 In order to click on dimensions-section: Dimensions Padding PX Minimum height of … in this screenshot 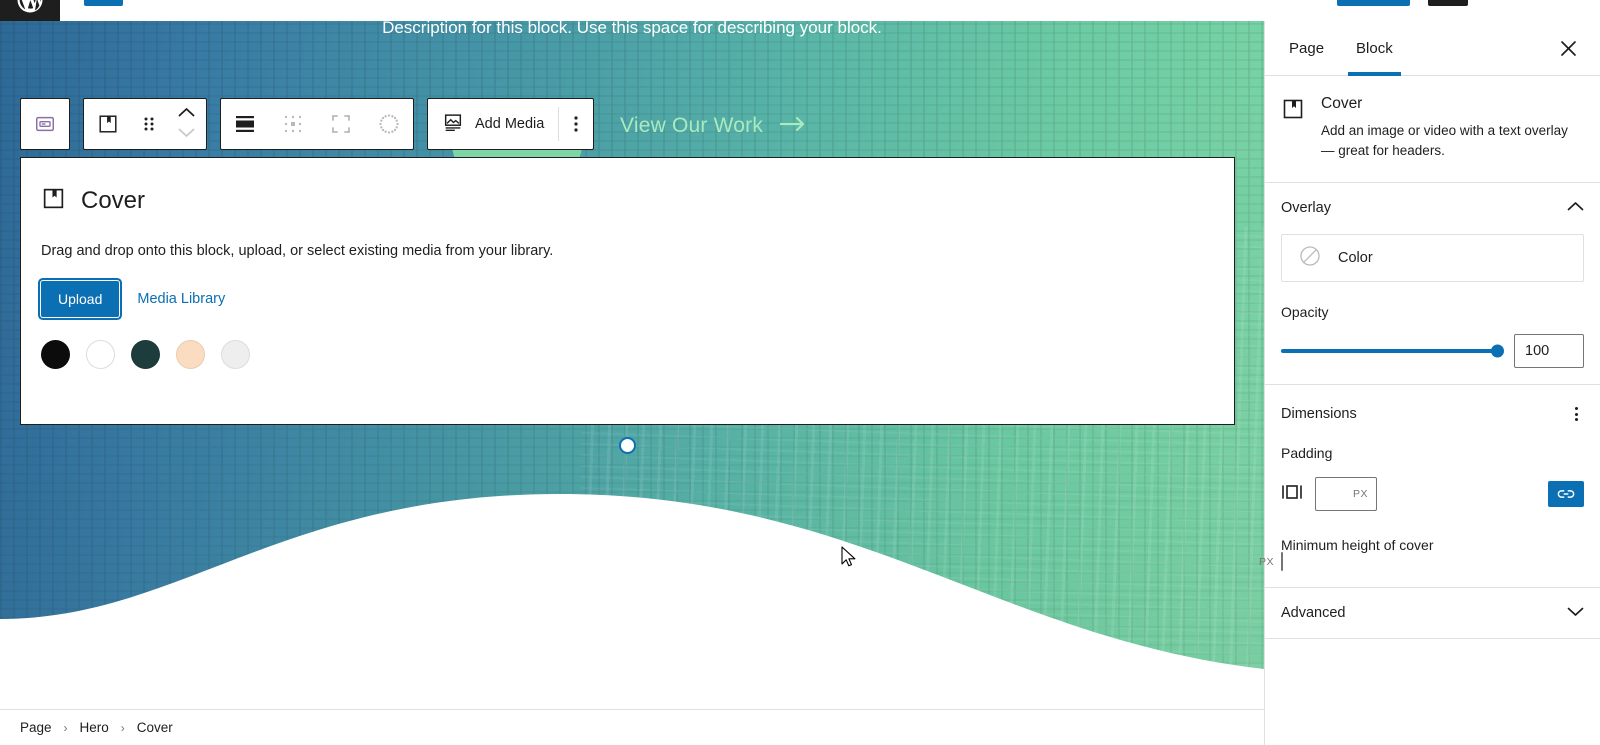, I will do `click(1429, 487)`.